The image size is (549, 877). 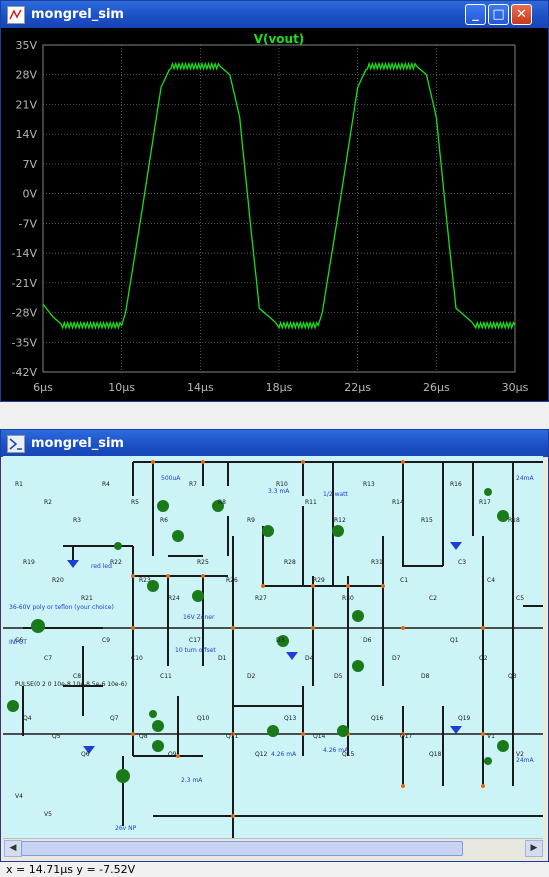 What do you see at coordinates (515, 387) in the screenshot?
I see `x-tick-label: 30µs` at bounding box center [515, 387].